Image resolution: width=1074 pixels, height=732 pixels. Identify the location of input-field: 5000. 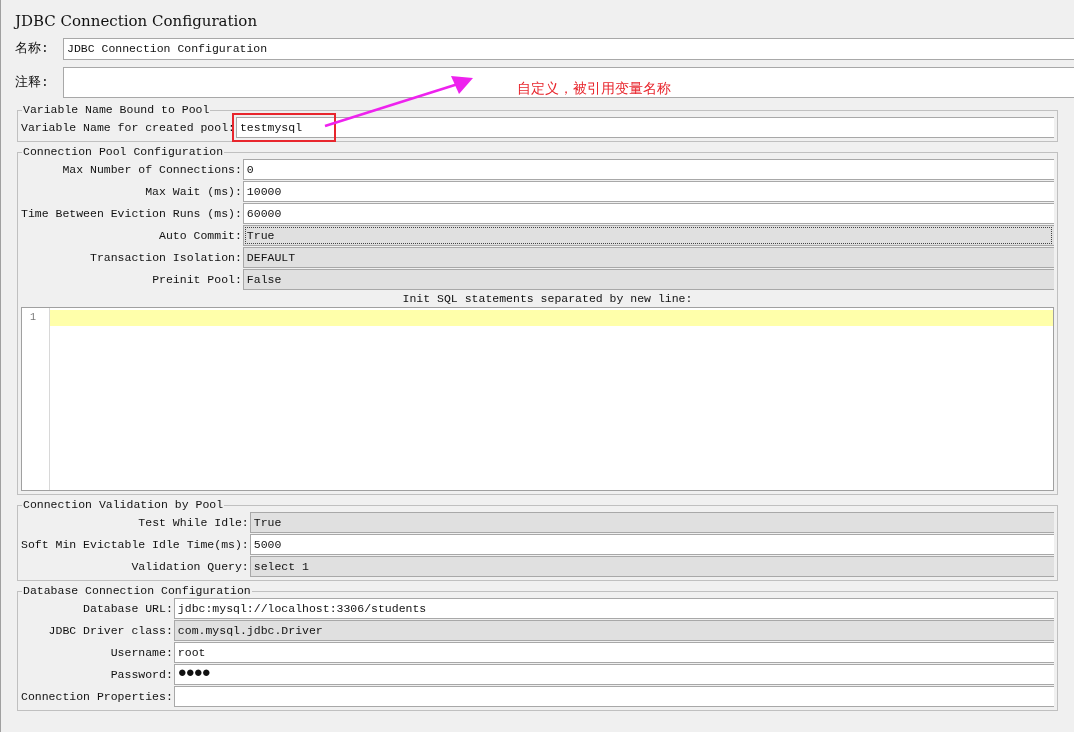
(651, 544).